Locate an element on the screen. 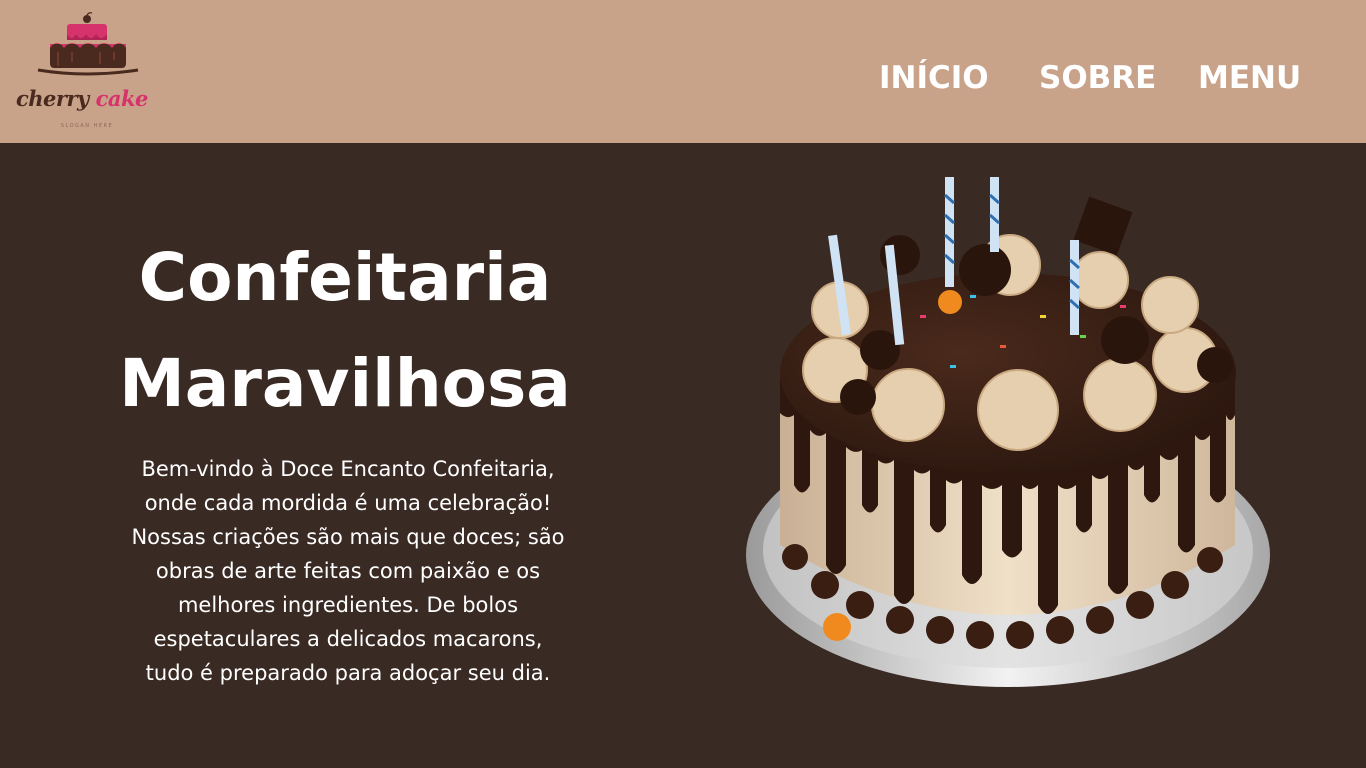  logo-wordmark: cherry cake is located at coordinates (91, 98).